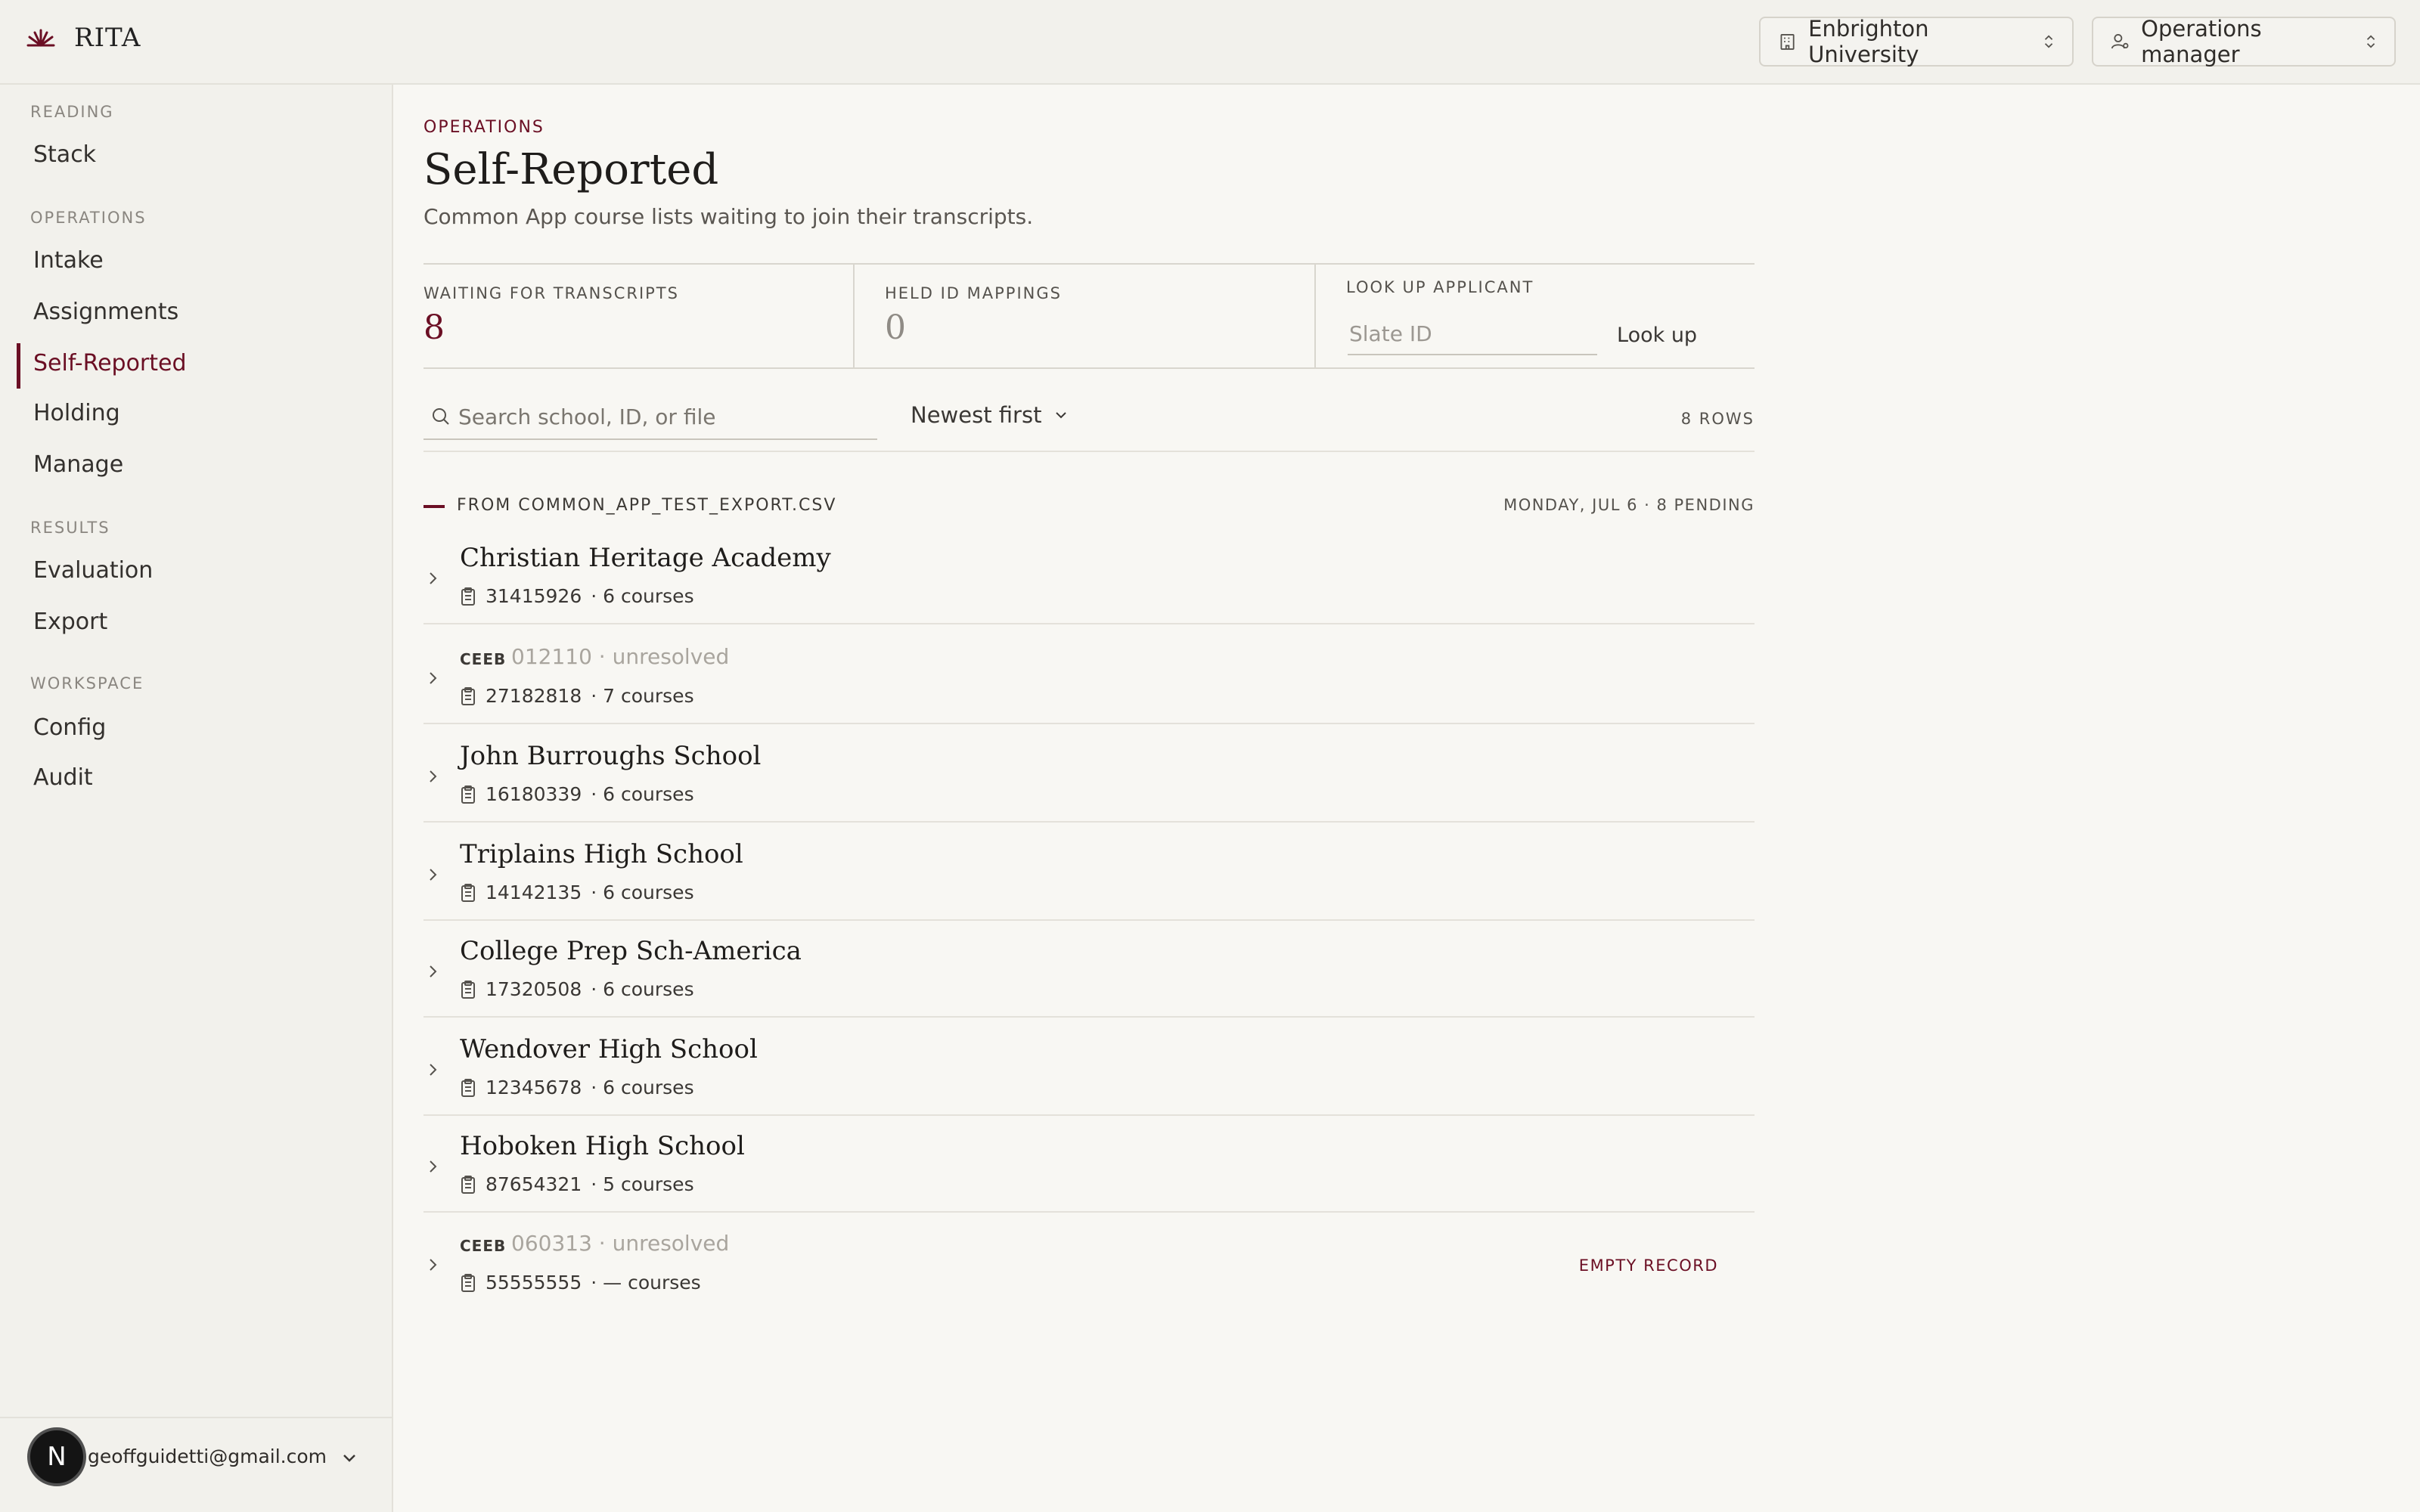 The width and height of the screenshot is (2420, 1512). Describe the element at coordinates (1440, 287) in the screenshot. I see `lookup-label: LOOK UP APPLICANT` at that location.